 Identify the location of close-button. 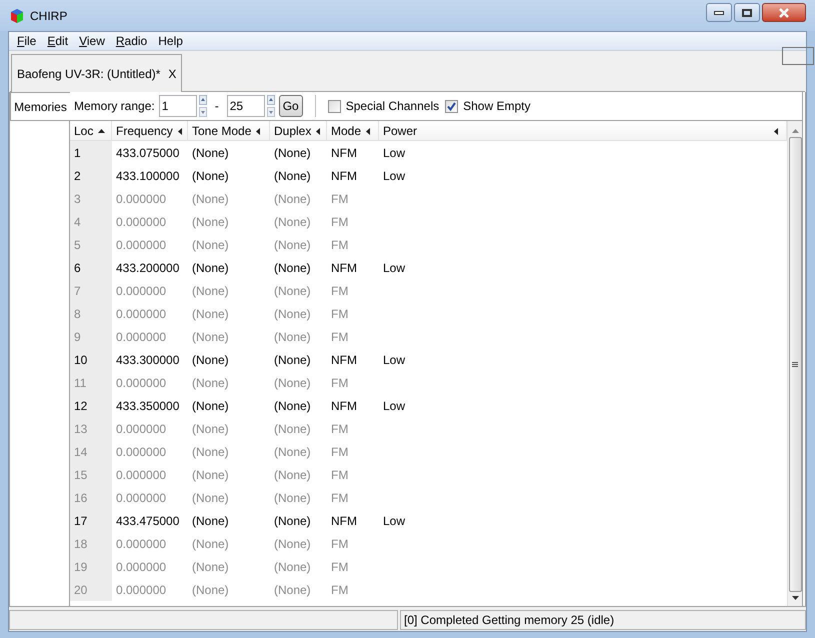
(784, 12).